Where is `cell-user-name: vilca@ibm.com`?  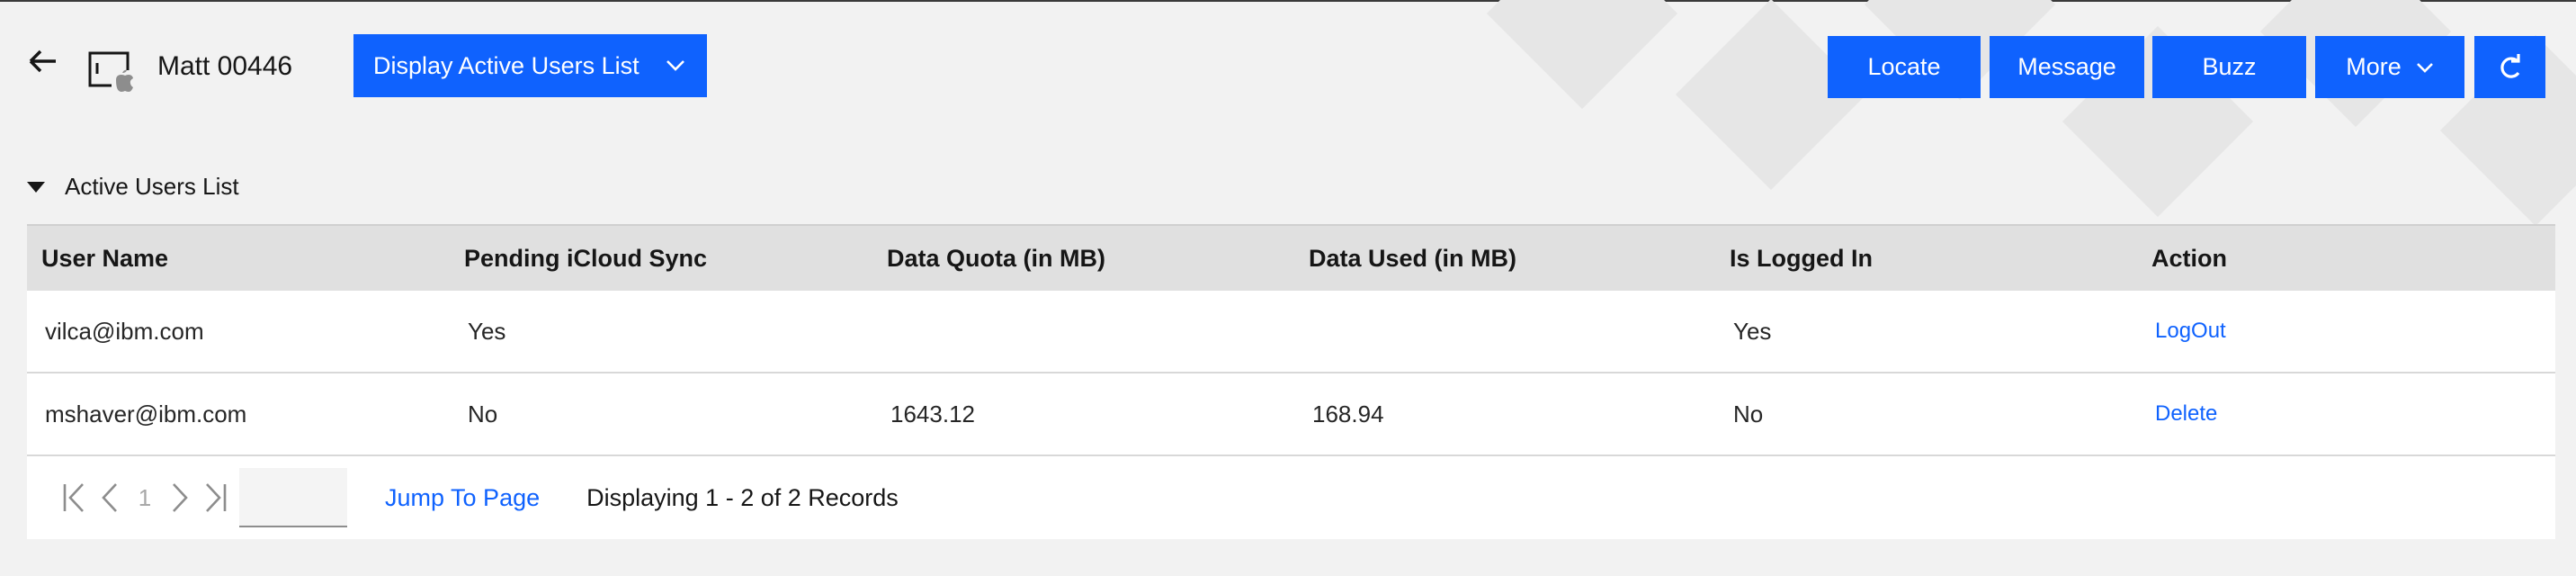
cell-user-name: vilca@ibm.com is located at coordinates (124, 331).